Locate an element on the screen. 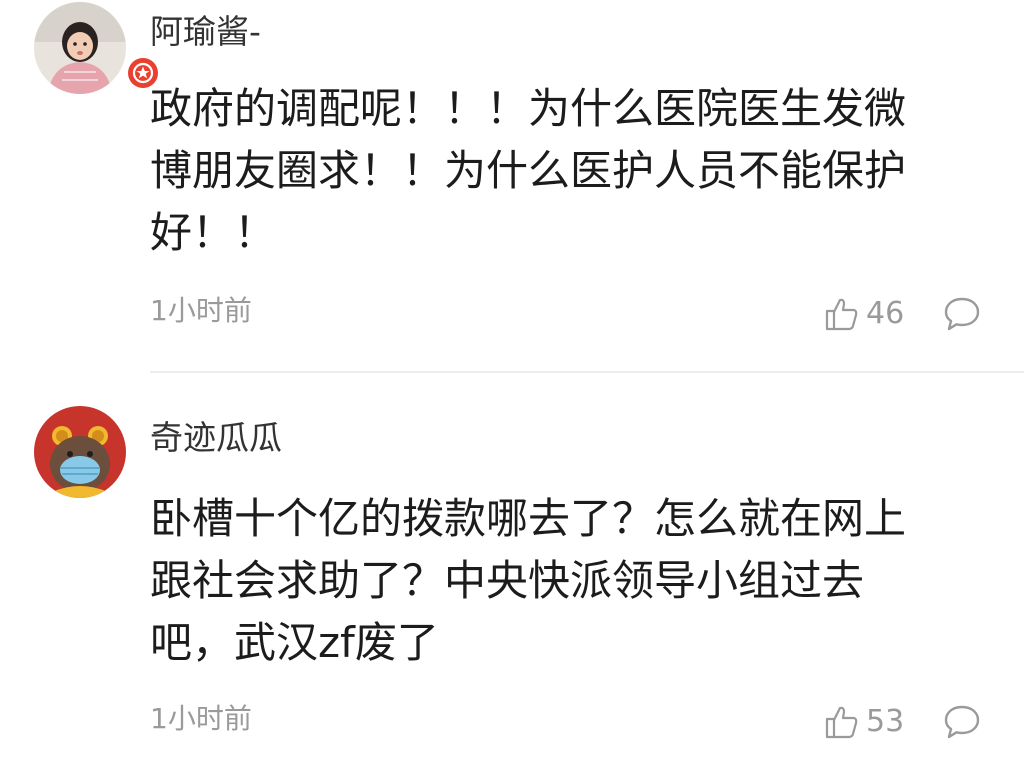 This screenshot has height=777, width=1024. like-count: 46 is located at coordinates (885, 313).